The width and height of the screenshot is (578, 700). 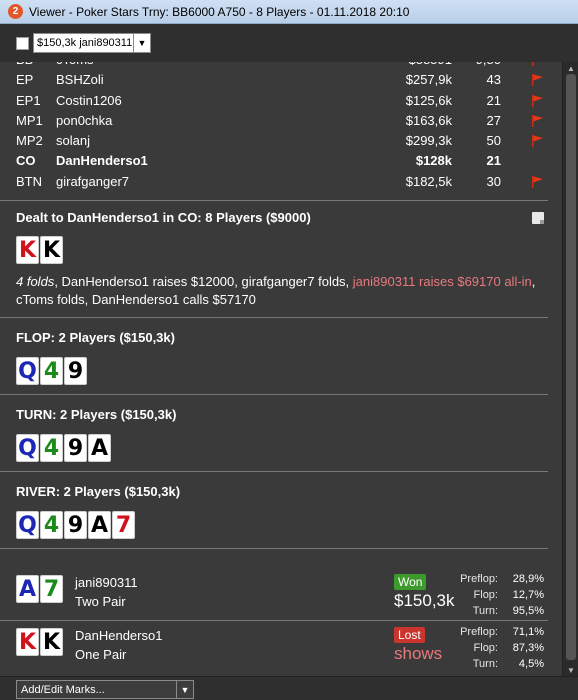 I want to click on river-cards: Q49A7, so click(x=75, y=525).